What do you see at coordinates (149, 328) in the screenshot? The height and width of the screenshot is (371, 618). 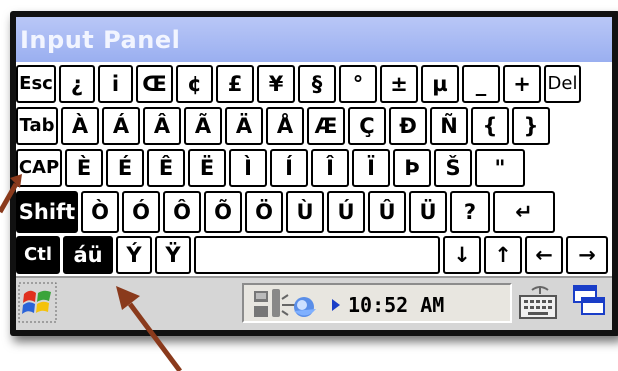 I see `annotation-arrow-bottom` at bounding box center [149, 328].